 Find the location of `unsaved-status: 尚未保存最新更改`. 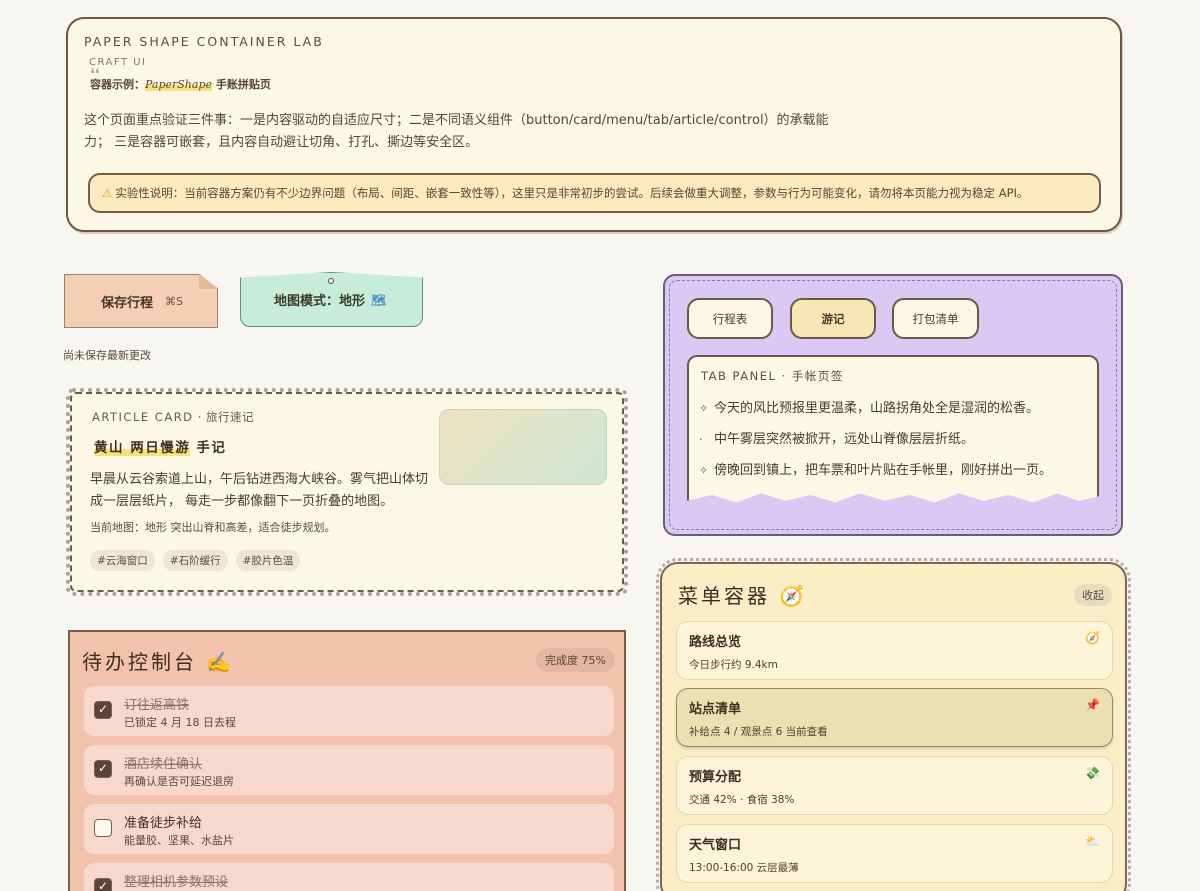

unsaved-status: 尚未保存最新更改 is located at coordinates (107, 355).